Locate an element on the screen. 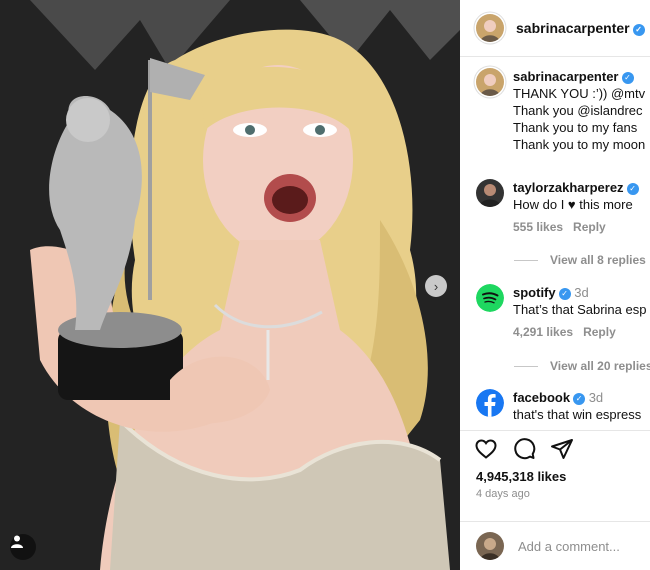  author-username-text: sabrinacarpenter is located at coordinates (573, 28).